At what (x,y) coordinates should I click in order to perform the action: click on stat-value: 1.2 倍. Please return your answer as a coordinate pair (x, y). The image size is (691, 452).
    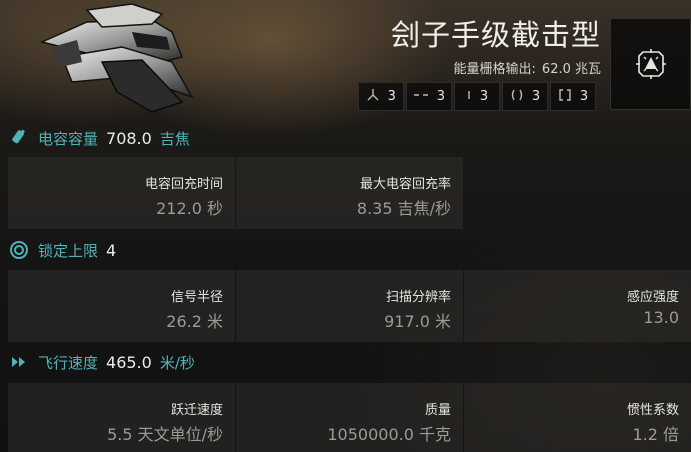
    Looking at the image, I should click on (655, 434).